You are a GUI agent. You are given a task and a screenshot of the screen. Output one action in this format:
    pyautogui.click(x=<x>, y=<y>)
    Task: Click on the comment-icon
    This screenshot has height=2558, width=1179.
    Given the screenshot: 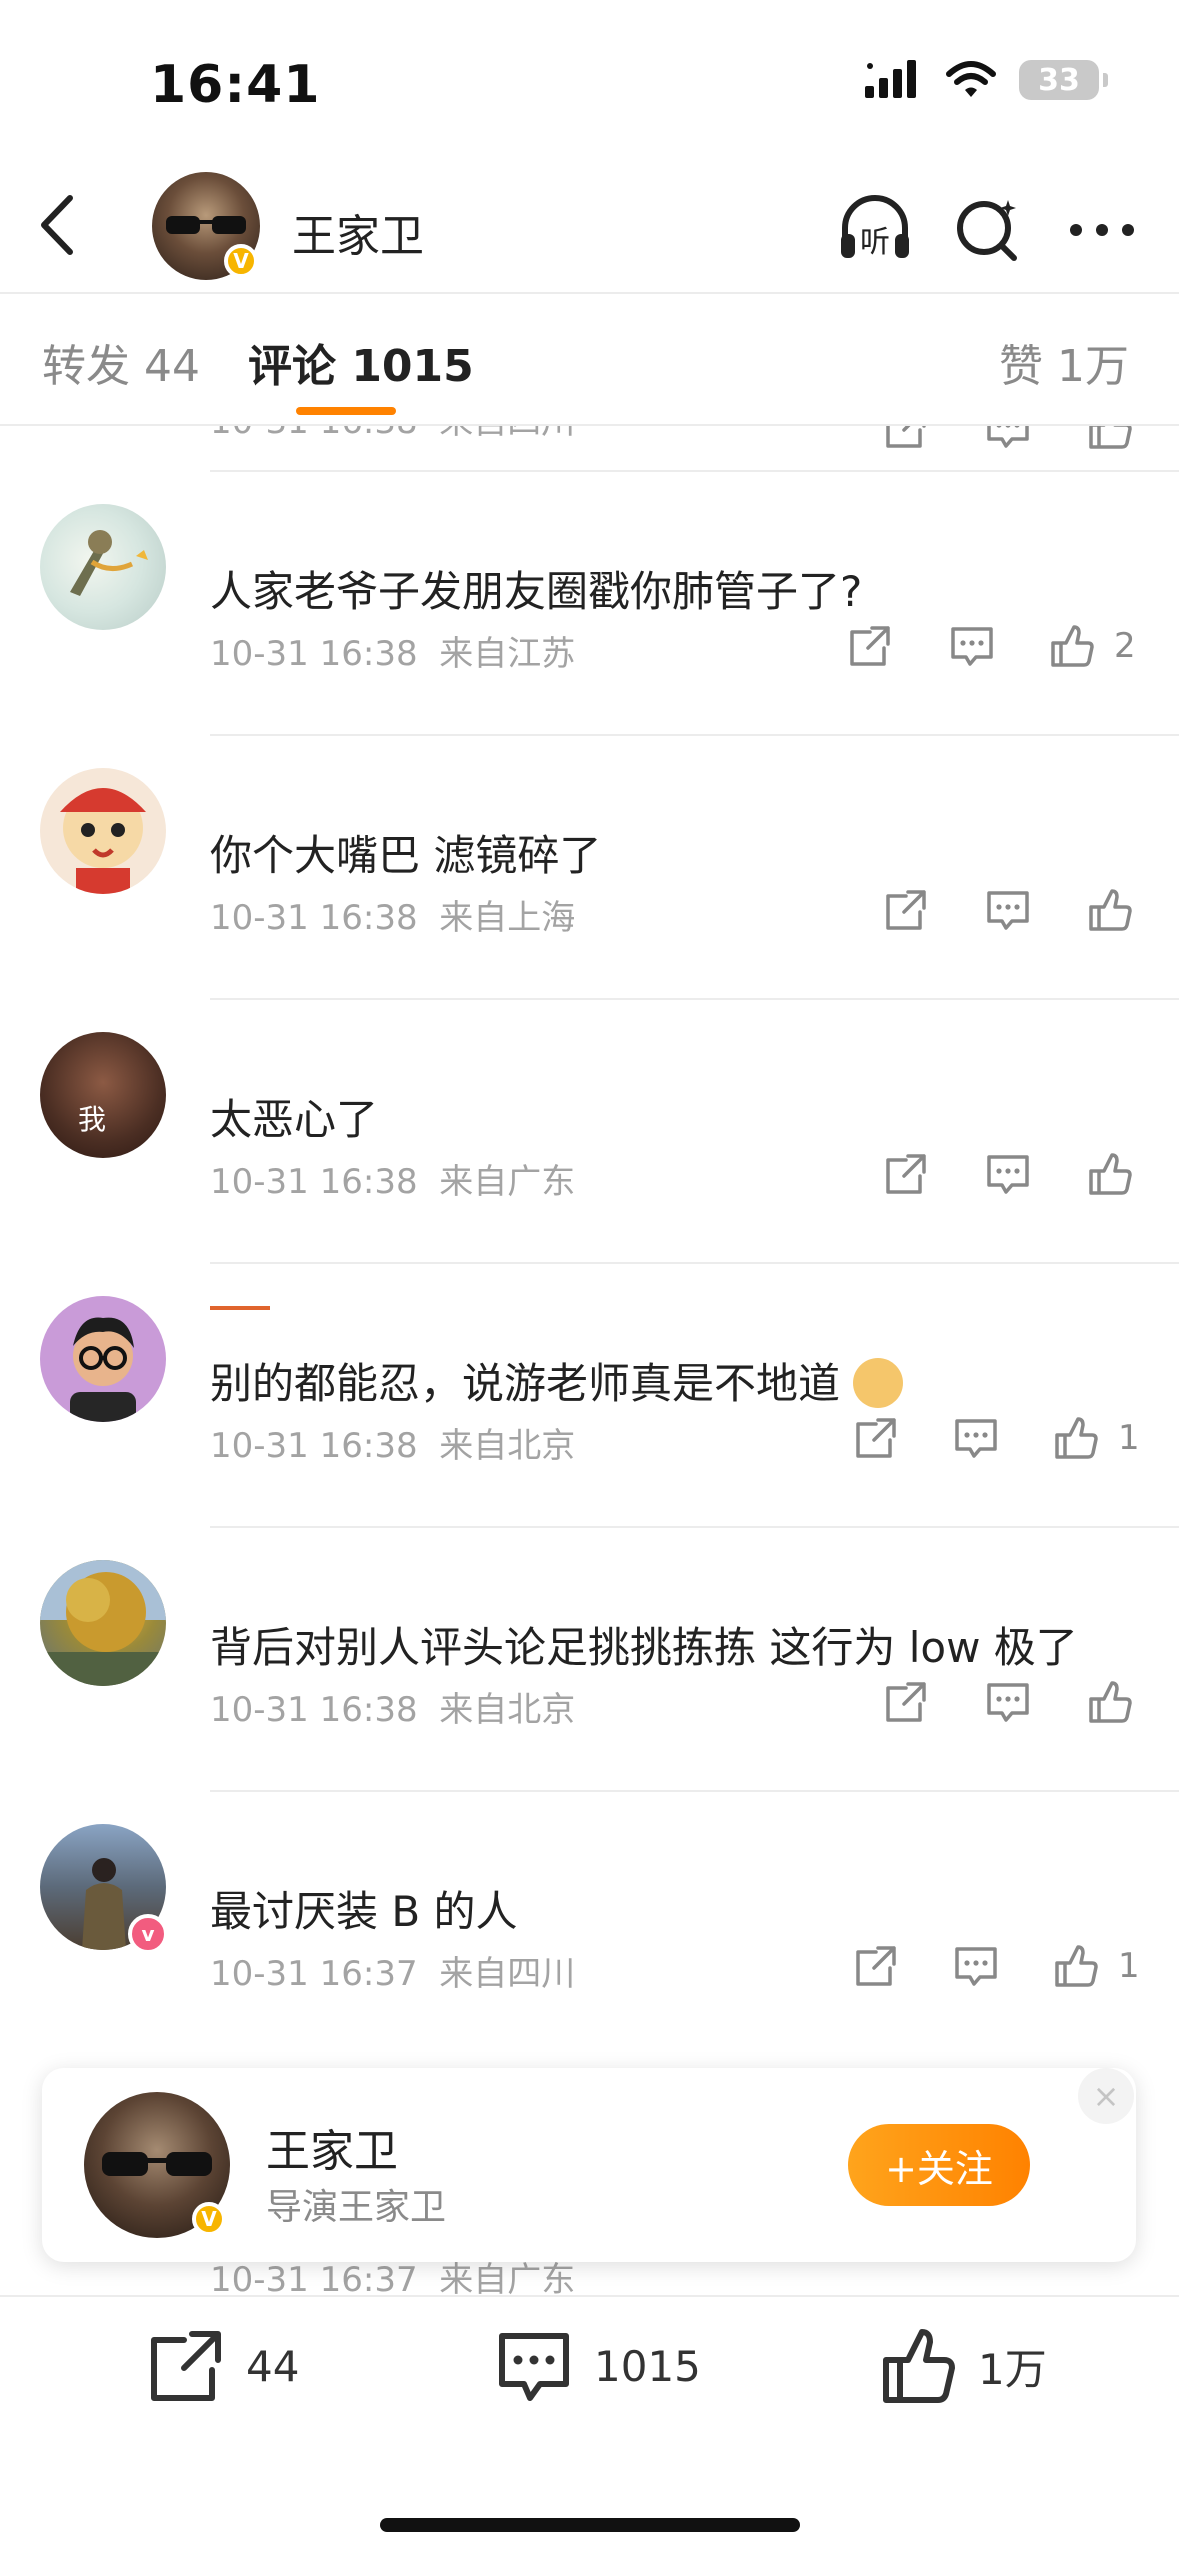 What is the action you would take?
    pyautogui.click(x=534, y=2367)
    